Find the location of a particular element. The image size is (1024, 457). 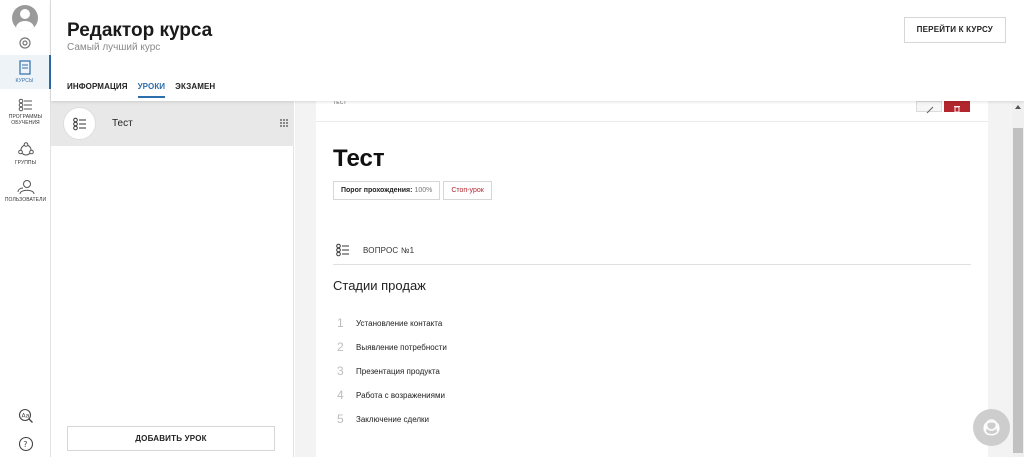

answer-text: Презентация продукта is located at coordinates (398, 371).